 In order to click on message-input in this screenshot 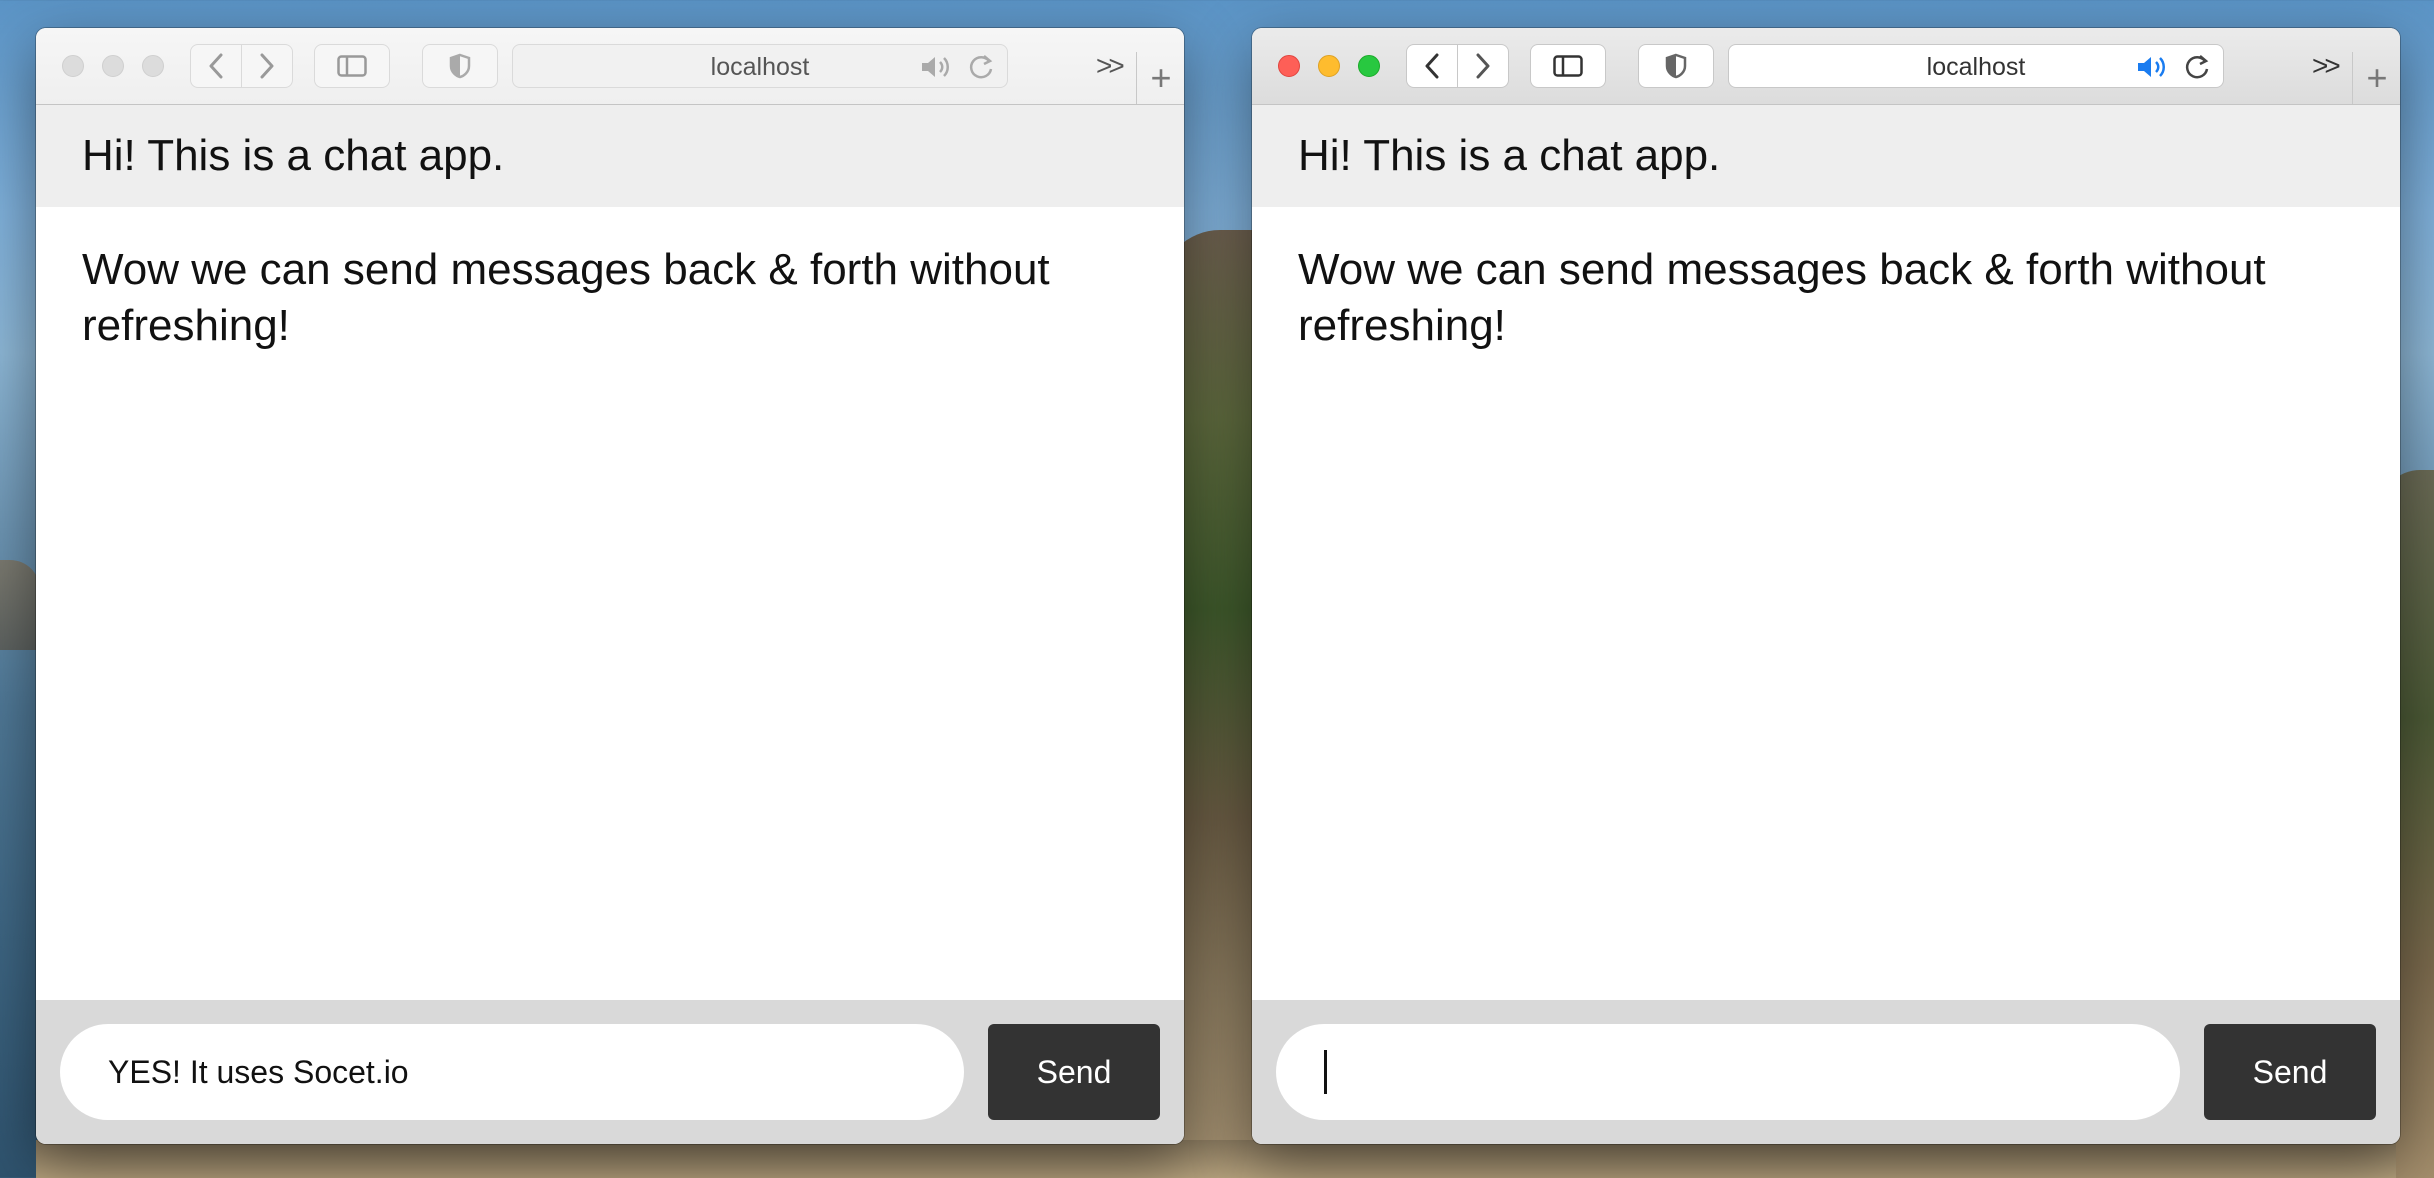, I will do `click(1728, 1072)`.